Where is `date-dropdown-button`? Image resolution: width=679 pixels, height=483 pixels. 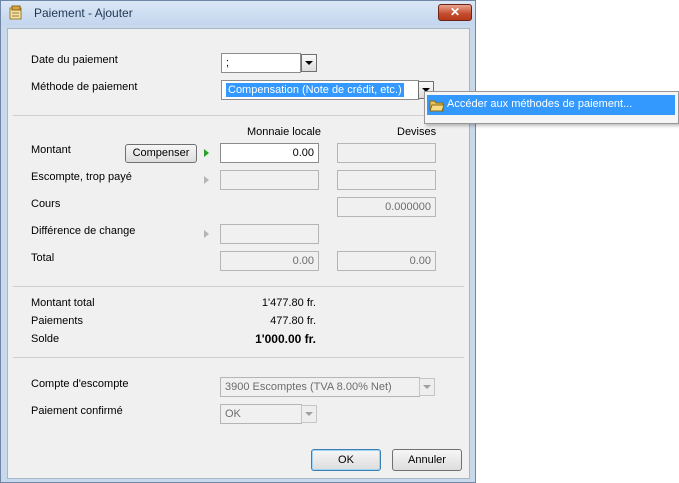 date-dropdown-button is located at coordinates (309, 63).